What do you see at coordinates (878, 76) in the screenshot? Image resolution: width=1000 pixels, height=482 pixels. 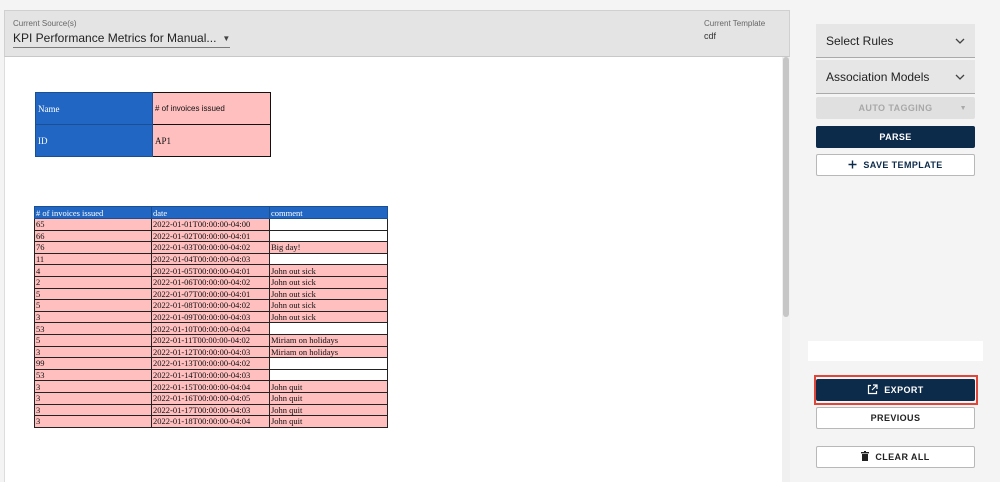 I see `association-models-label: Association Models` at bounding box center [878, 76].